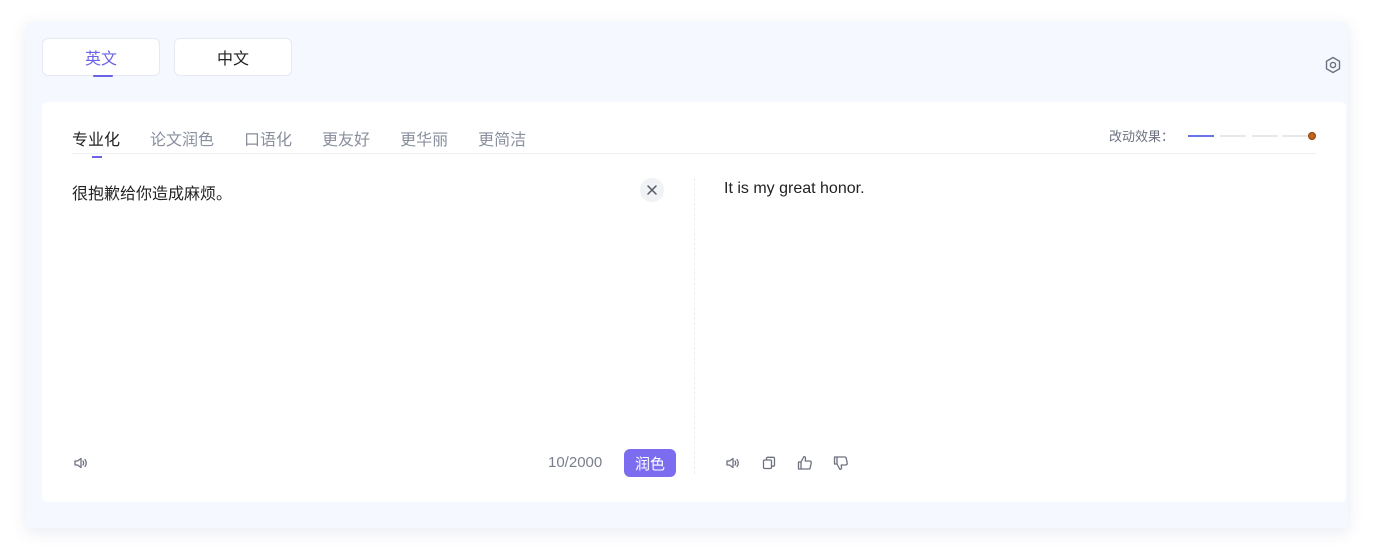 The image size is (1375, 555). What do you see at coordinates (1333, 65) in the screenshot?
I see `gear-icon` at bounding box center [1333, 65].